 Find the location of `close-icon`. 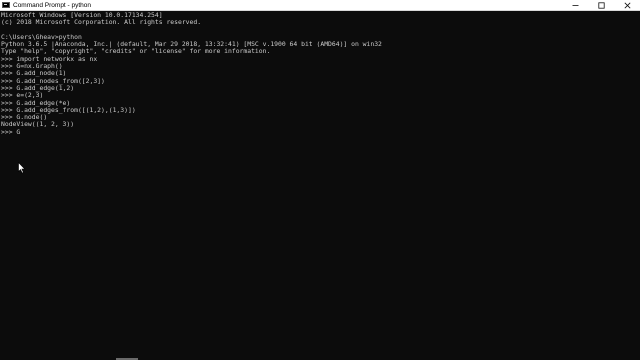

close-icon is located at coordinates (627, 5).